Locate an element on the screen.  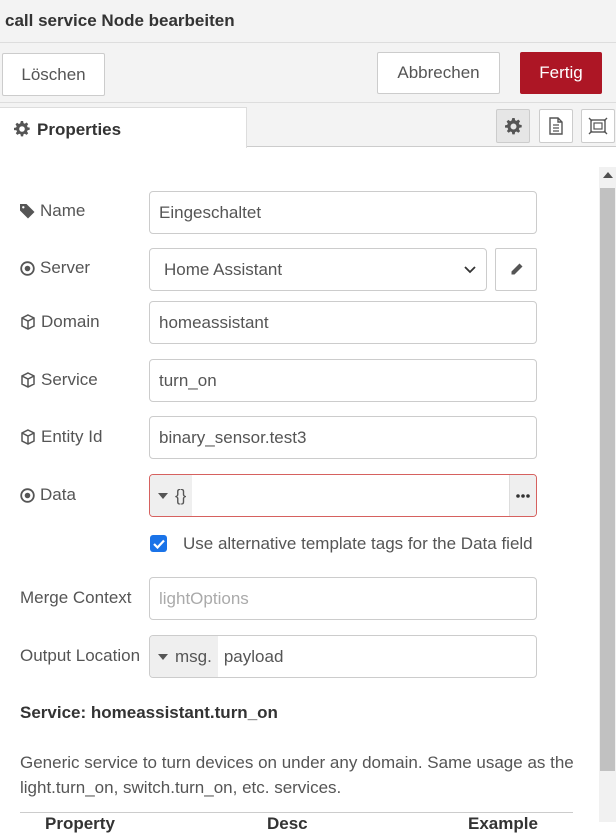
alt-template-checkbox is located at coordinates (158, 543).